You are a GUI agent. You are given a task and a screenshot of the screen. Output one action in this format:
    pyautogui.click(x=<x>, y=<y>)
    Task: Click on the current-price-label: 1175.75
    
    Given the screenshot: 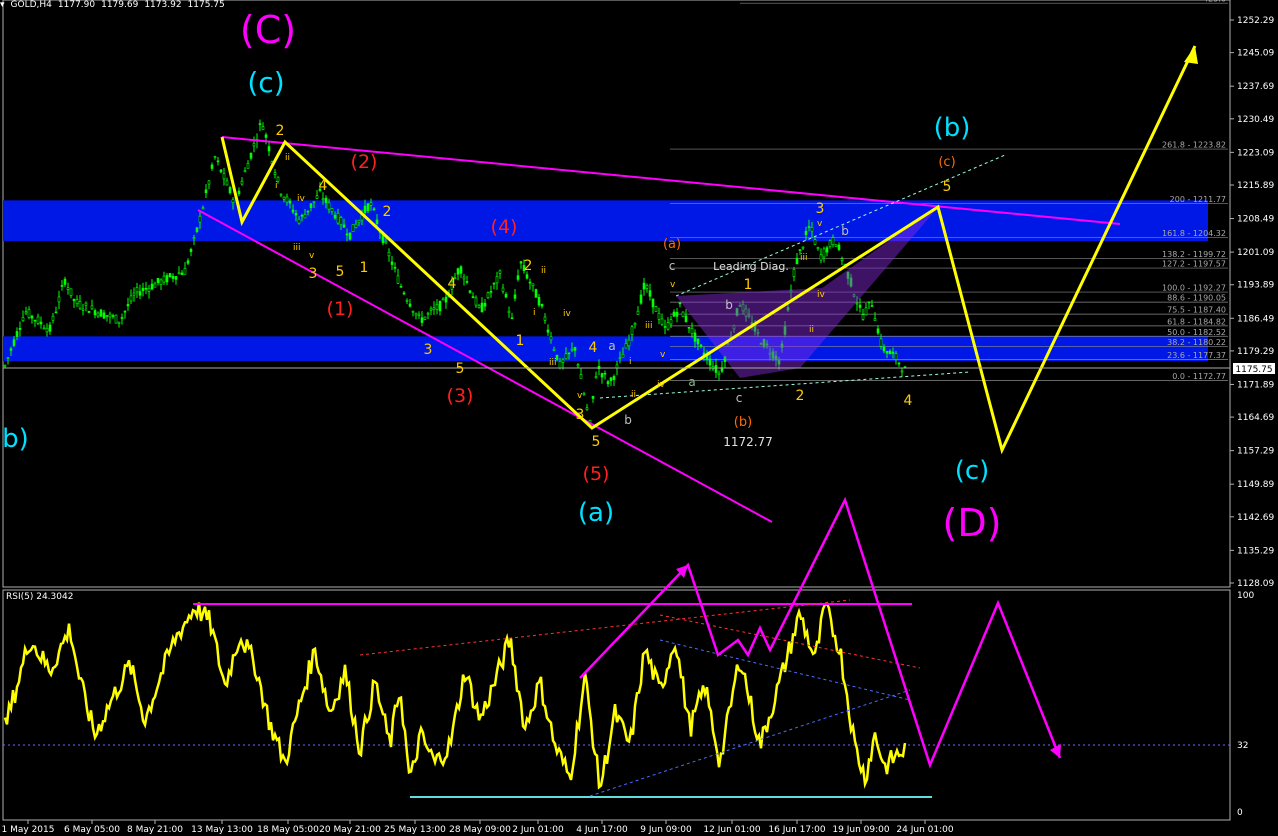 What is the action you would take?
    pyautogui.click(x=1253, y=370)
    